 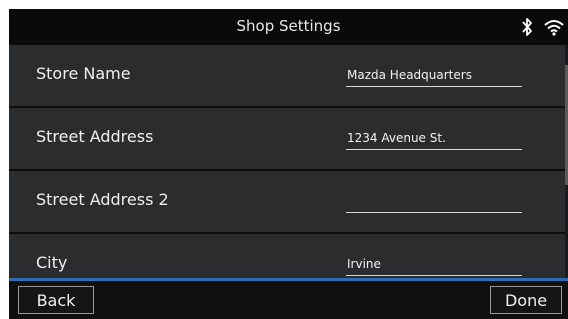 I want to click on store-name-label: Store Name, so click(x=83, y=73).